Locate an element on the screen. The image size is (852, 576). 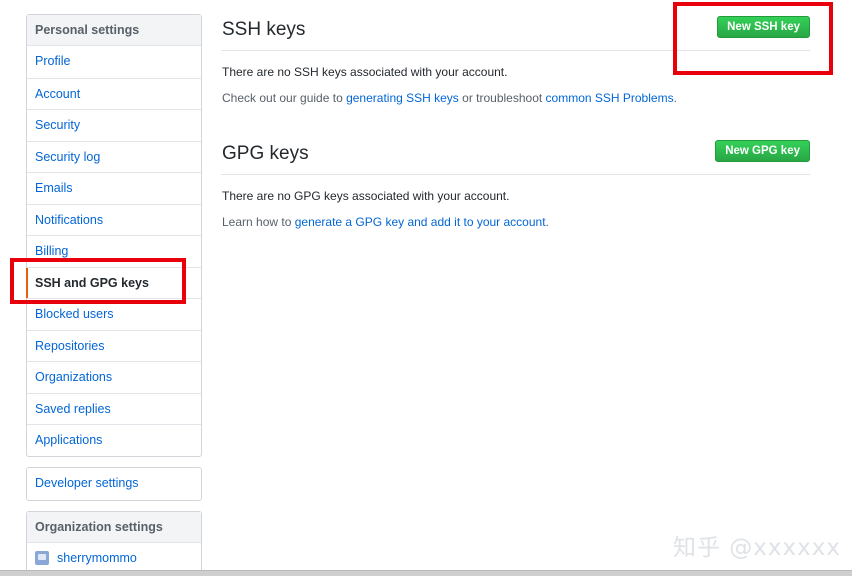
org-avatar-icon is located at coordinates (42, 557).